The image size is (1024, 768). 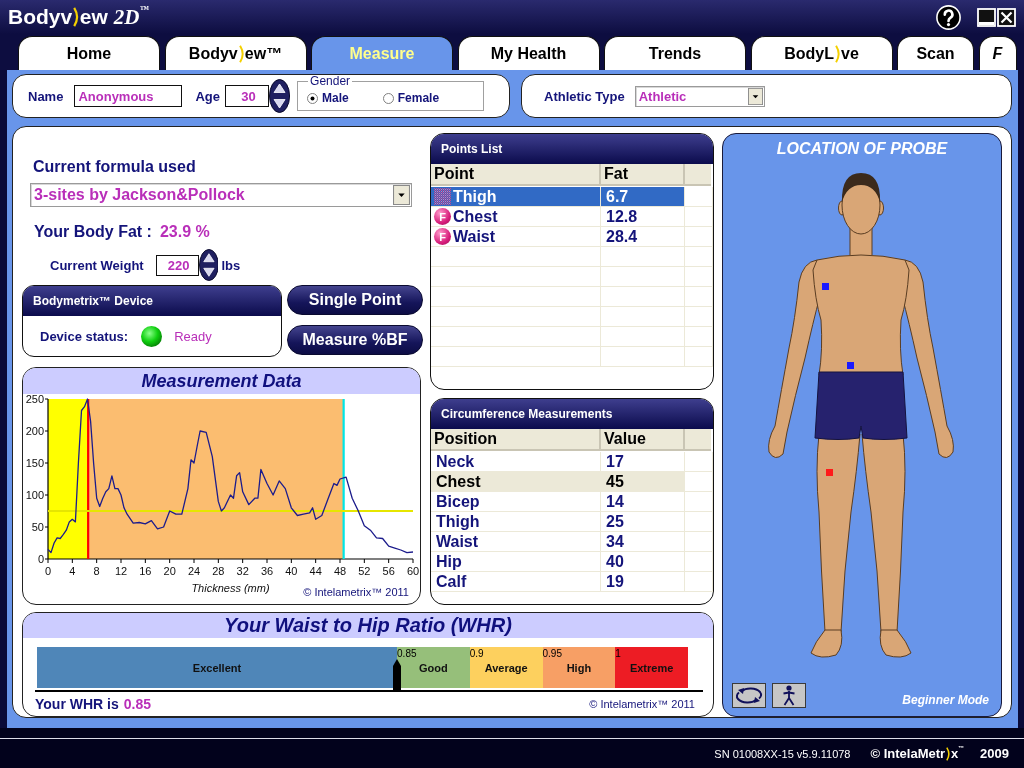 I want to click on segment-label: Excellent, so click(x=217, y=667).